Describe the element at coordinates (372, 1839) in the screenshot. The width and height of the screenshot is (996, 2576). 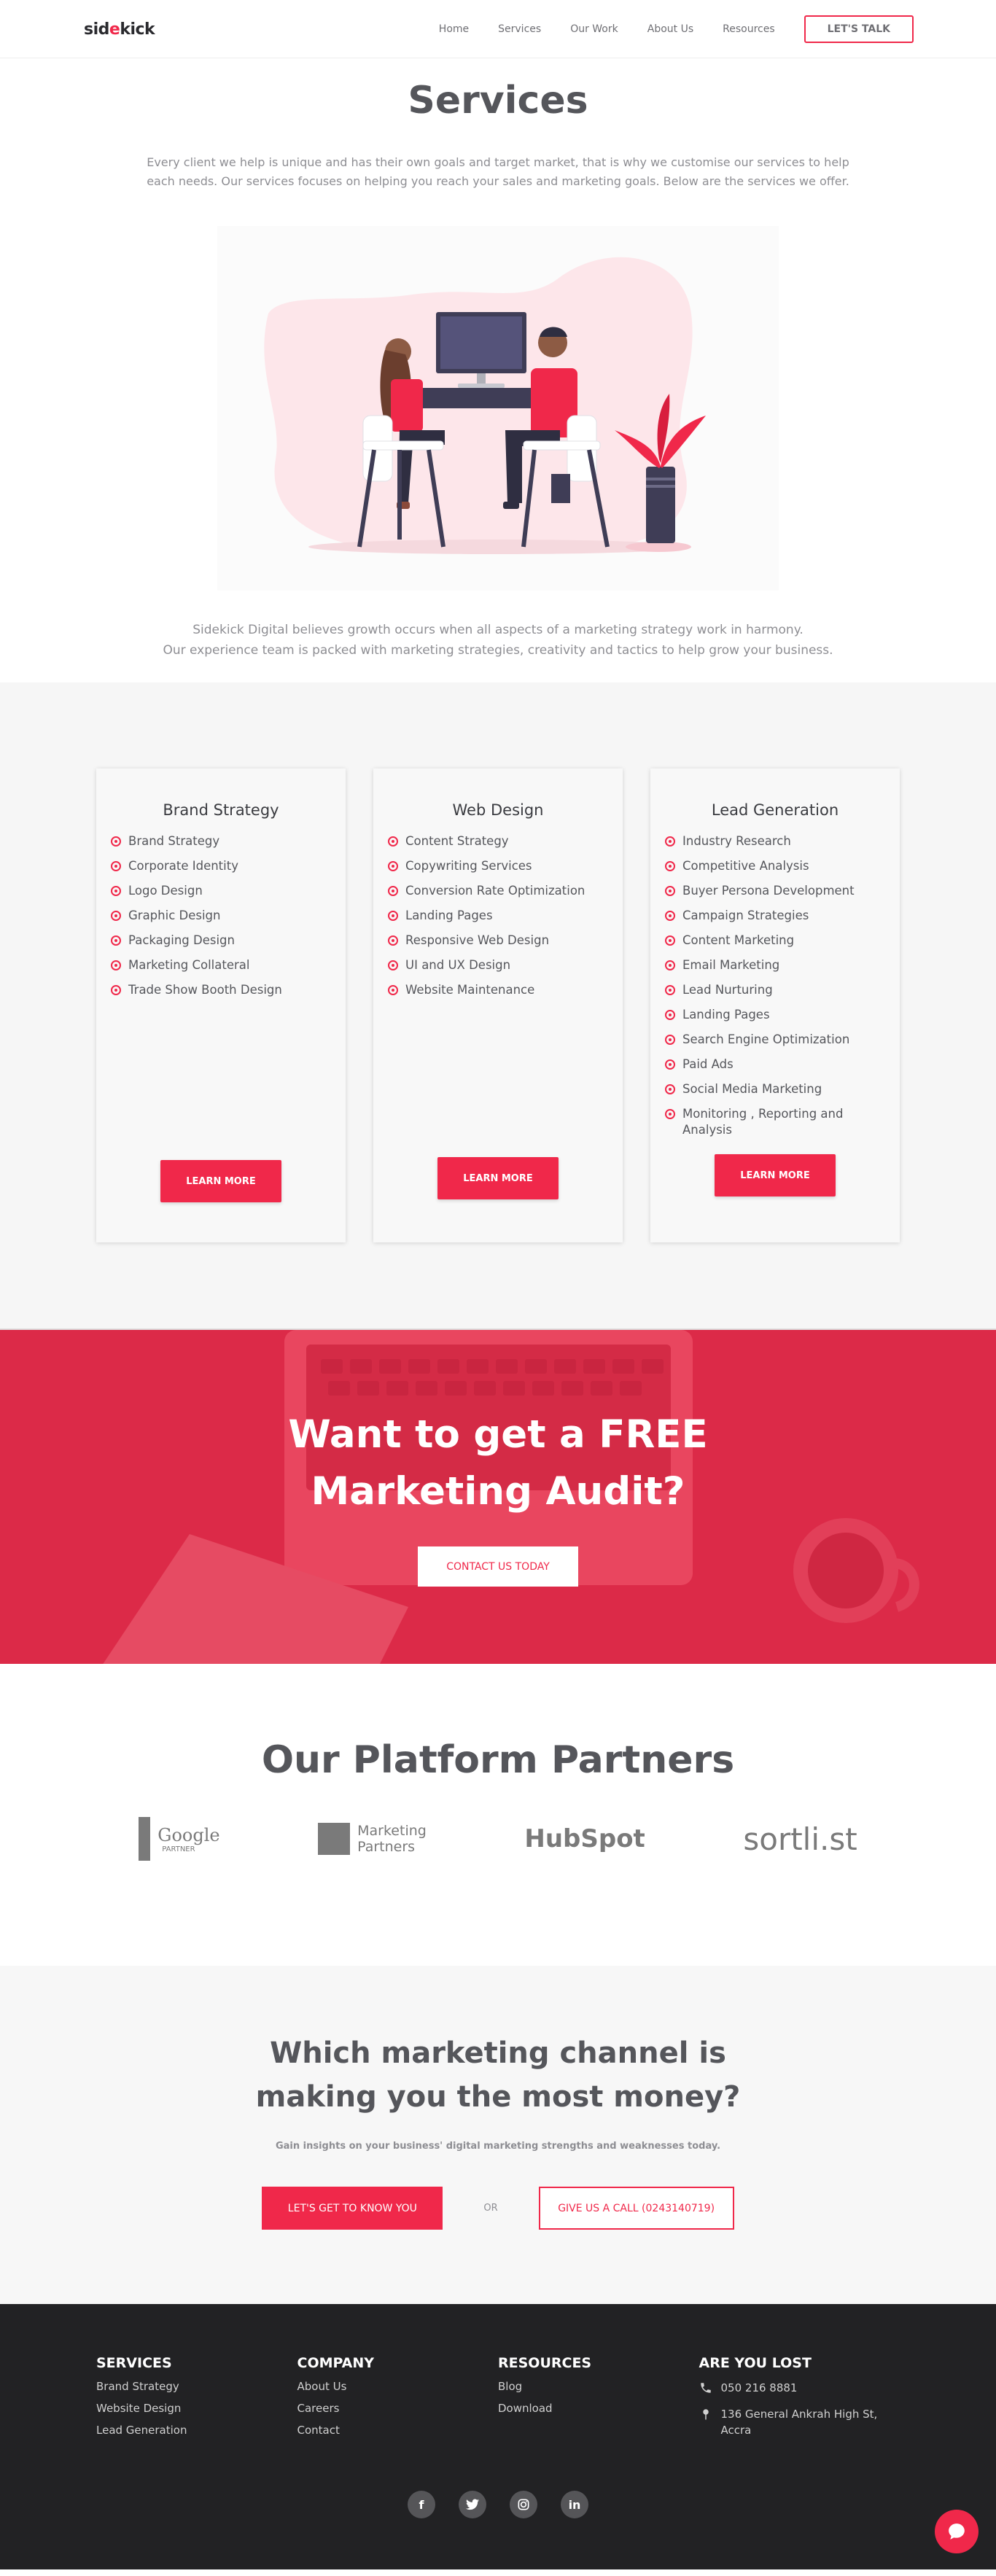
I see `marketing-partners-logo: Marketing Partners` at that location.